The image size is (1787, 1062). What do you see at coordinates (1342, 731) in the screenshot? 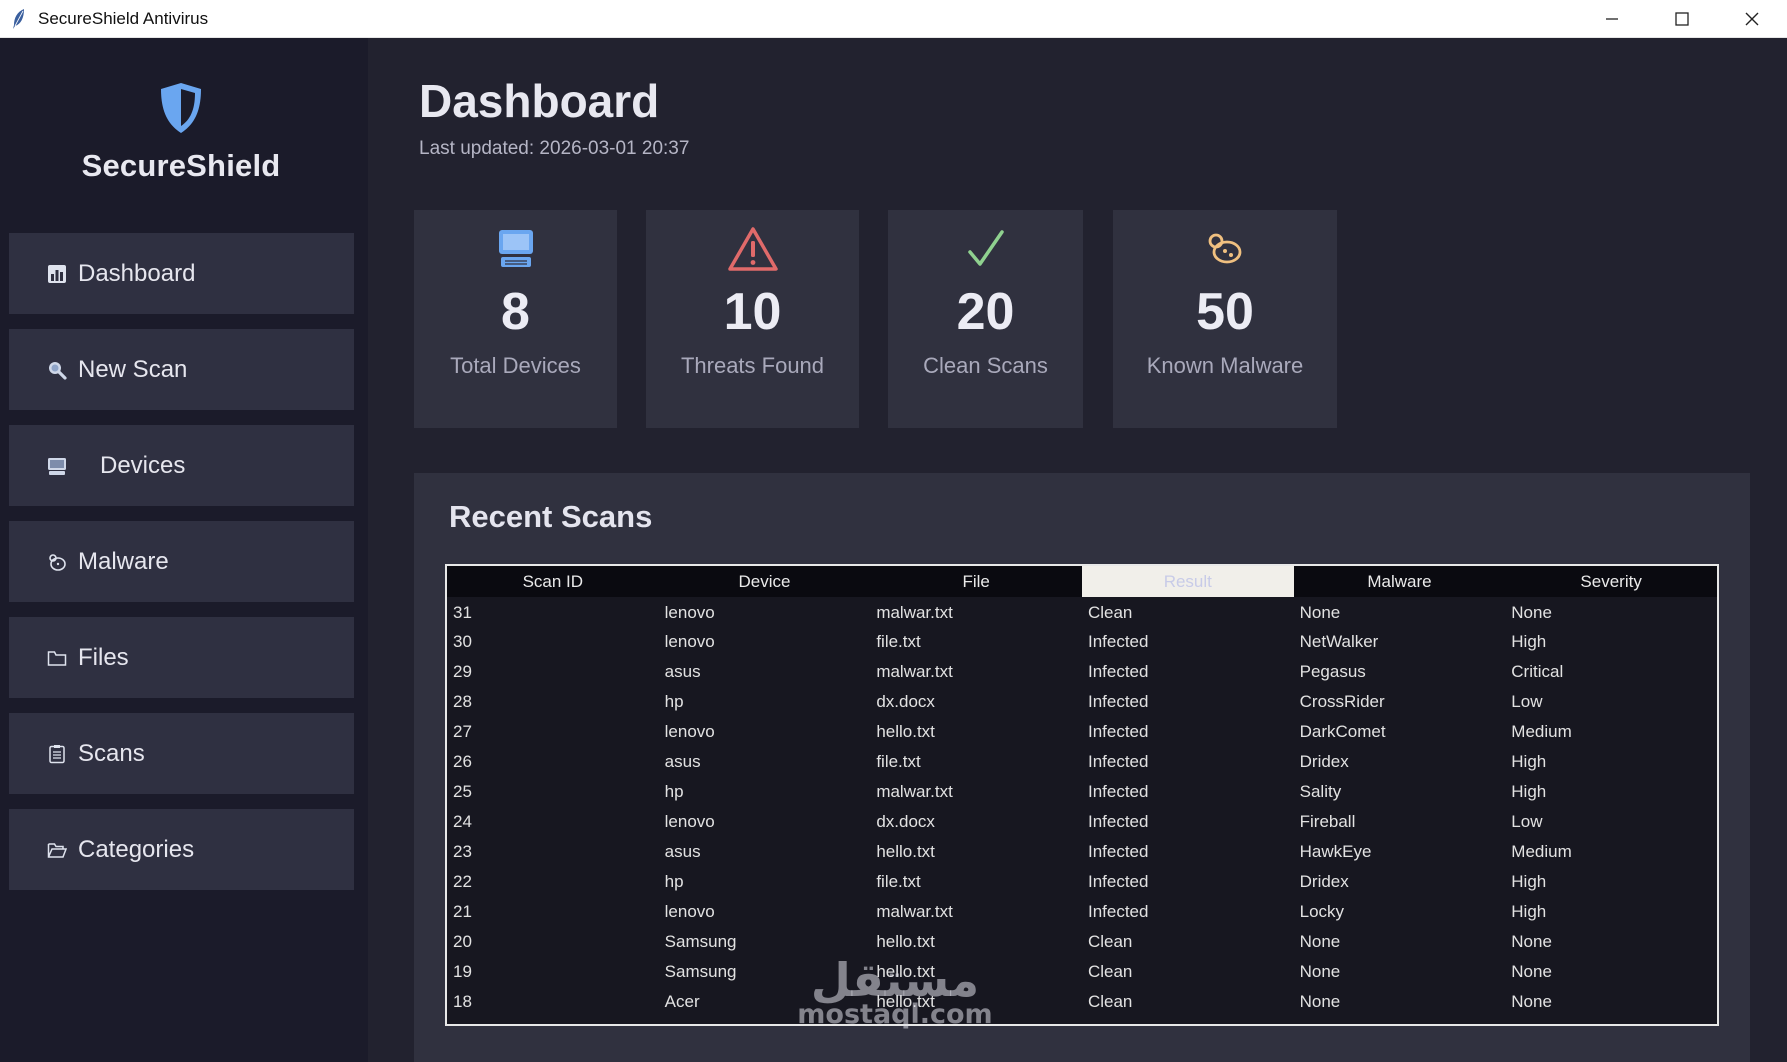
I see `cell-malware: DarkComet` at bounding box center [1342, 731].